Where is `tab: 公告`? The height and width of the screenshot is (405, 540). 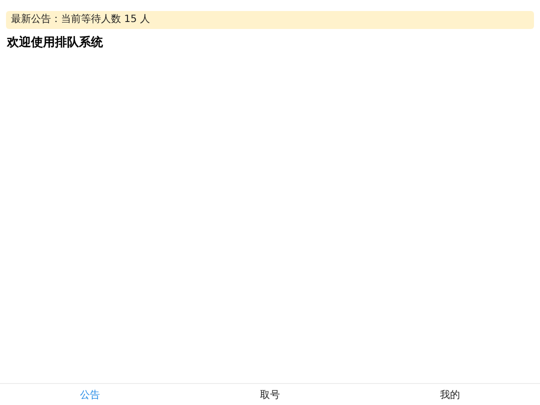 tab: 公告 is located at coordinates (90, 394).